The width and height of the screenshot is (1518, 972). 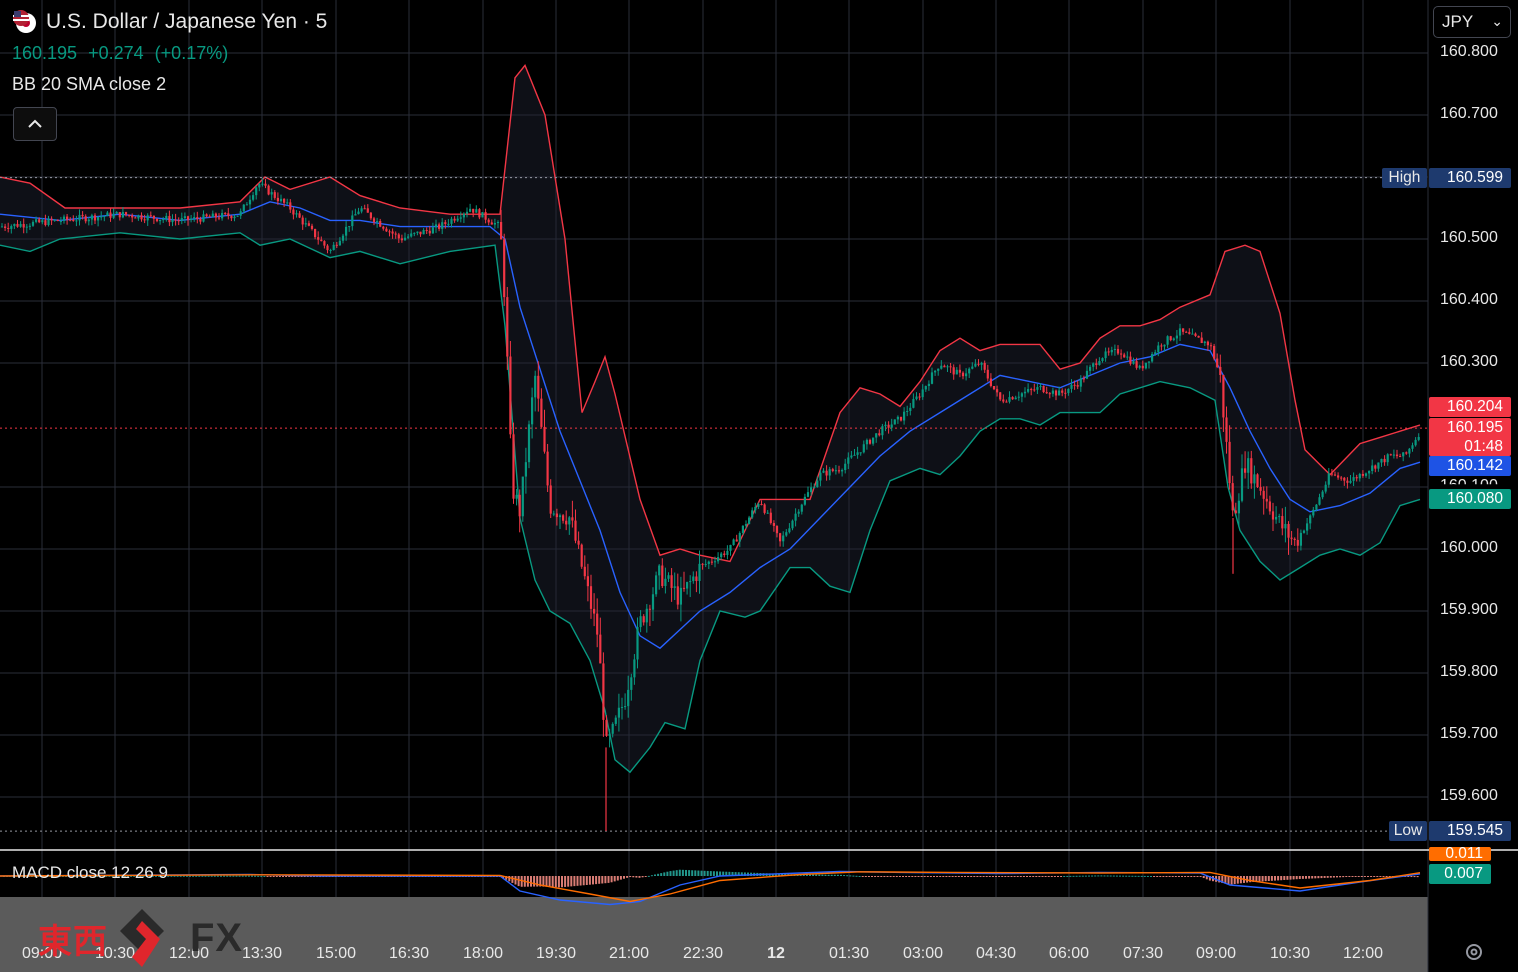 What do you see at coordinates (169, 22) in the screenshot?
I see `symbol-title: U.S. Dollar / Japanese Yen · 5` at bounding box center [169, 22].